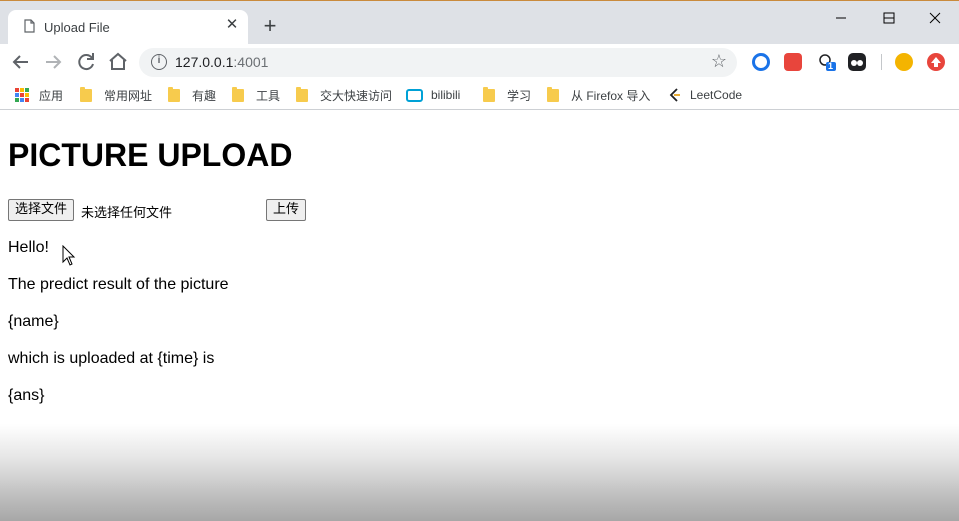  I want to click on tab-close-icon: ✕, so click(232, 25).